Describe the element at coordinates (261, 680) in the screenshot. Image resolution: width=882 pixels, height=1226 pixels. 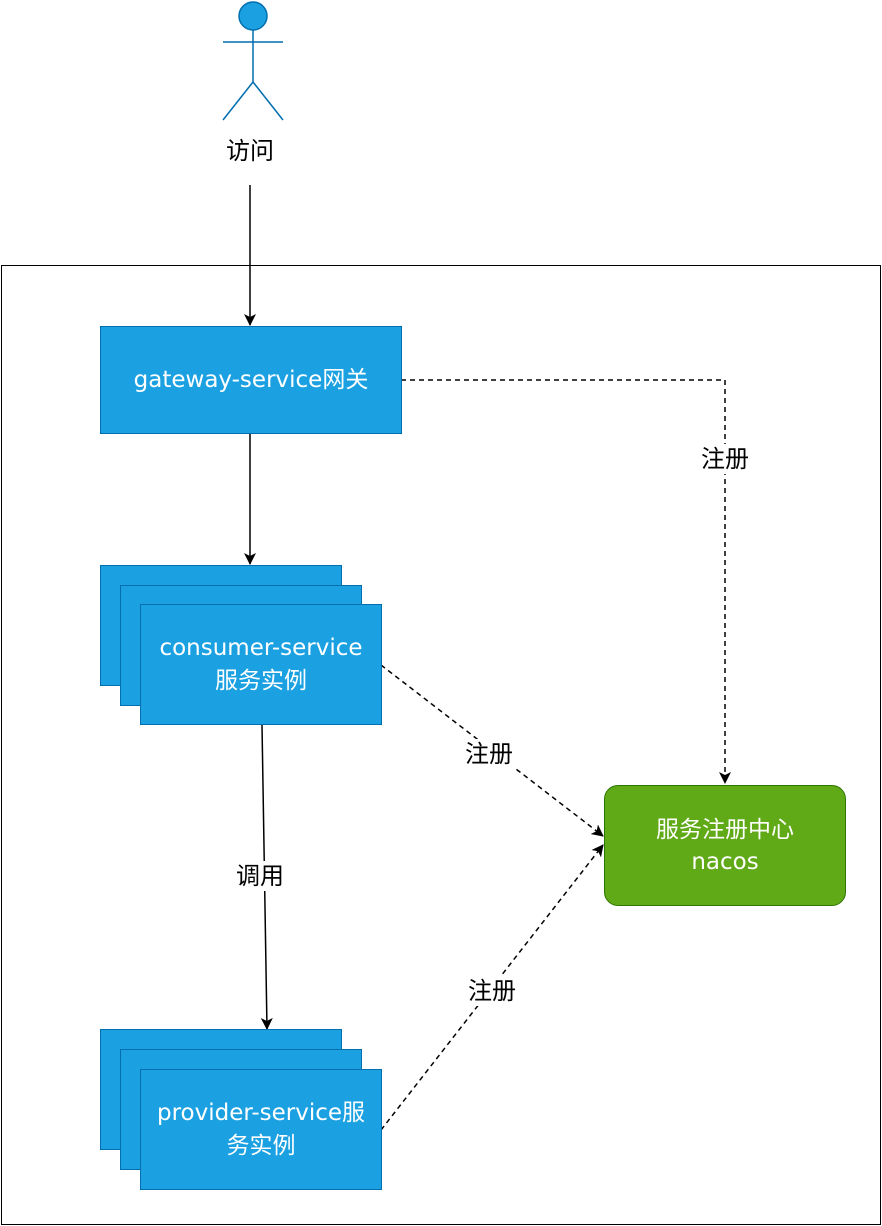
I see `consumer-service-label-line2: 服务实例` at that location.